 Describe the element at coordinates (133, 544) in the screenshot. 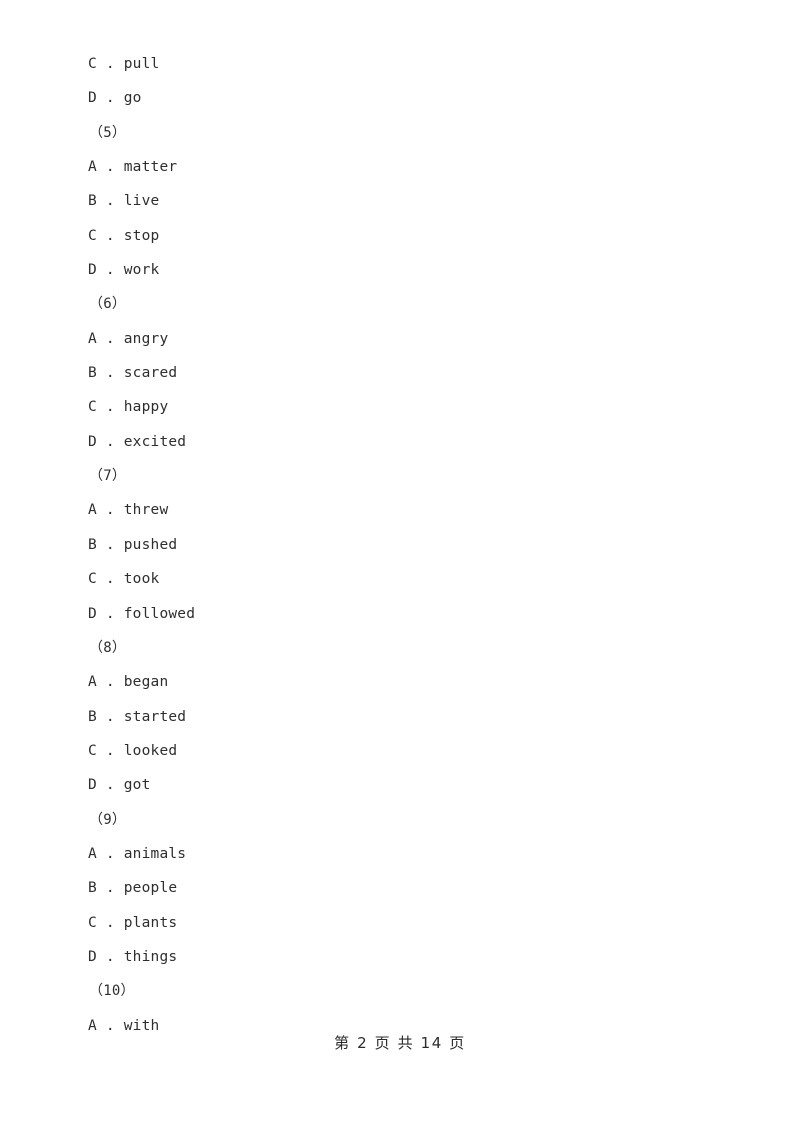

I see `answer-option: B . pushed` at that location.